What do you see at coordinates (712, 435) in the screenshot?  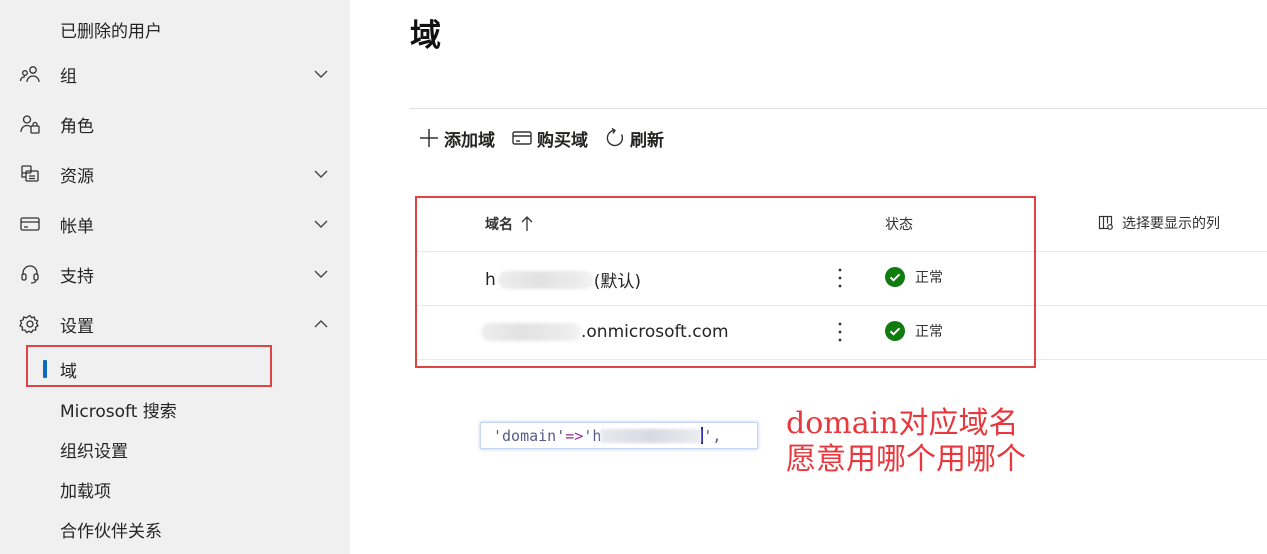 I see `code-value-end: ',` at bounding box center [712, 435].